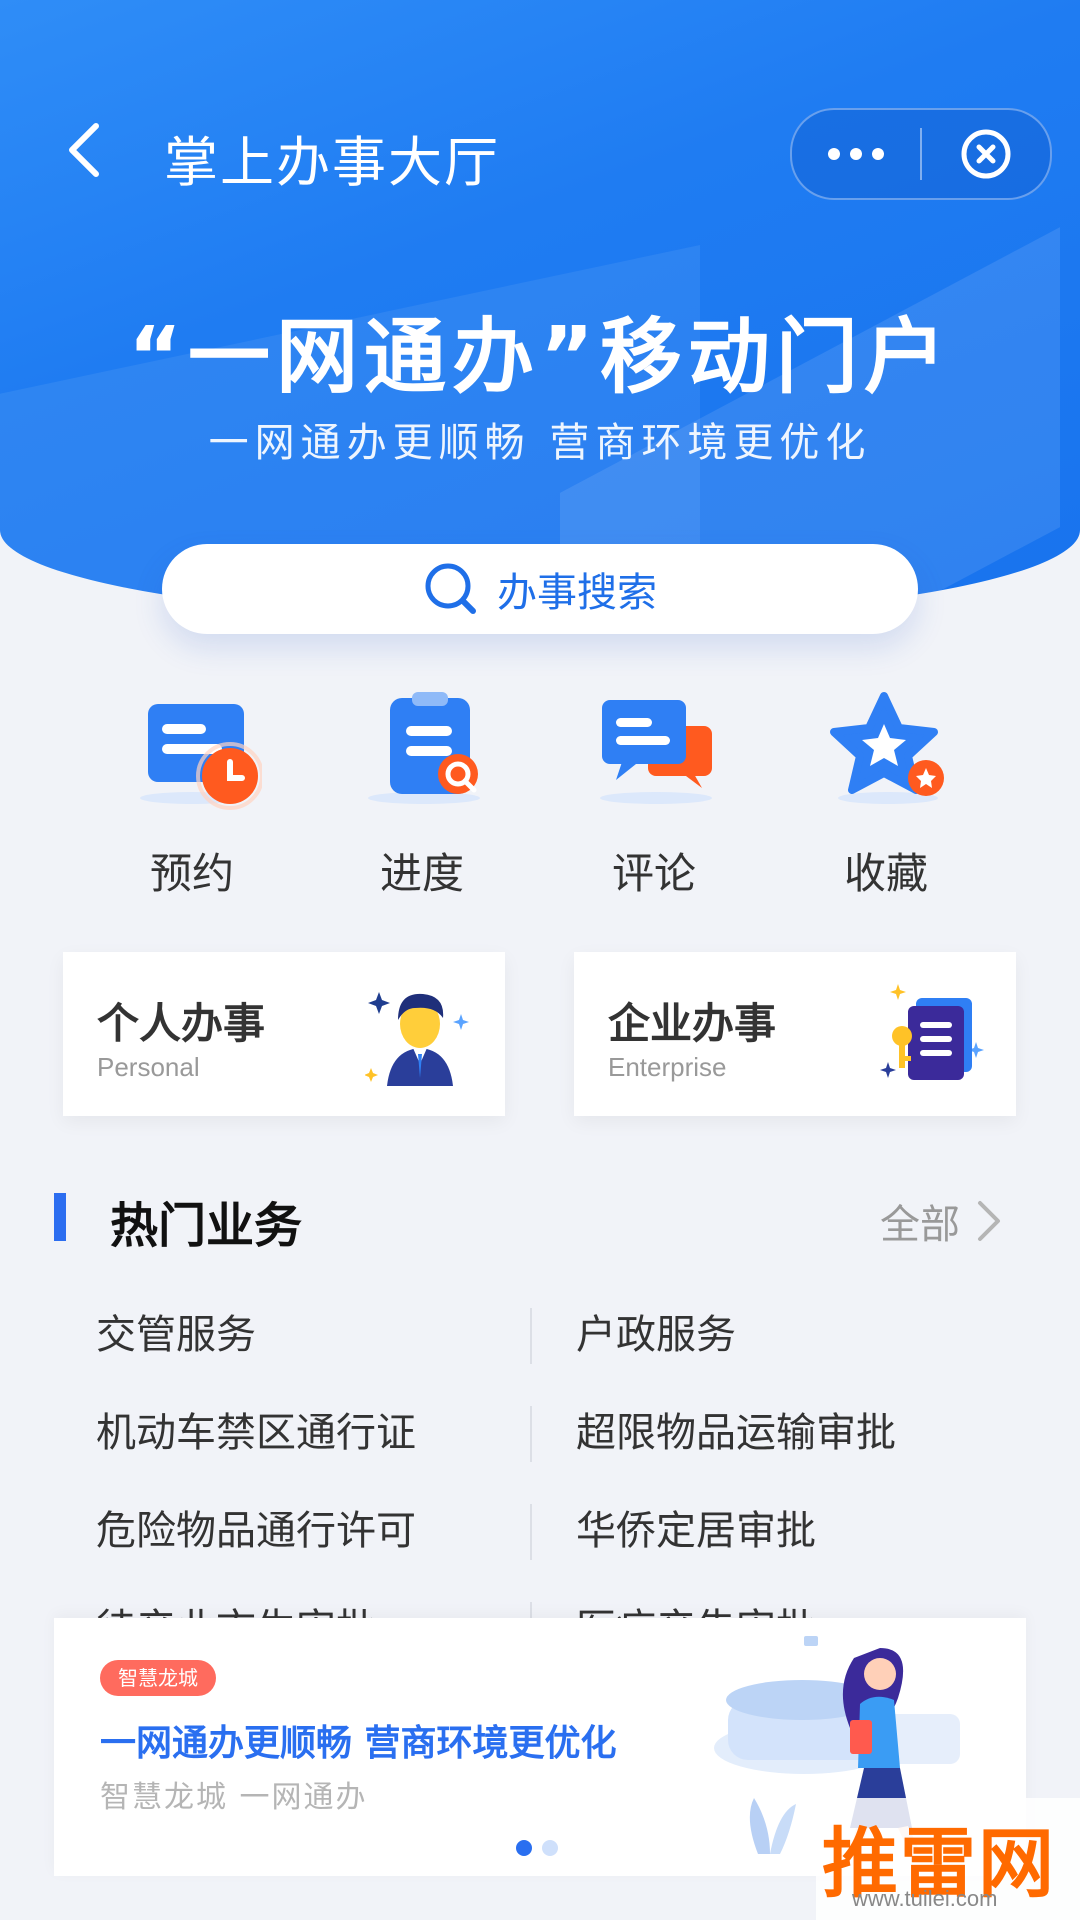  What do you see at coordinates (540, 443) in the screenshot?
I see `banner-subtitle: 一网通办更顺畅 营商环境更优化` at bounding box center [540, 443].